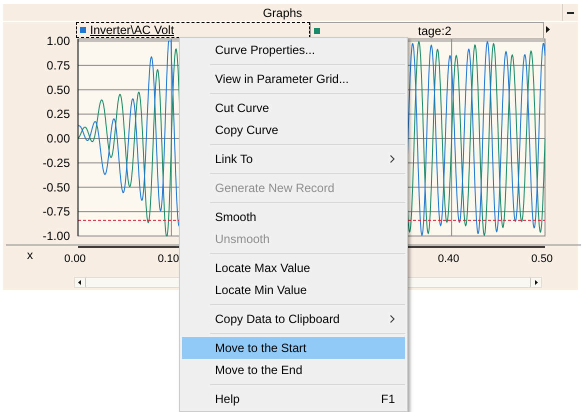 This screenshot has height=412, width=582. Describe the element at coordinates (56, 187) in the screenshot. I see `y-tick-label: -0.50` at that location.